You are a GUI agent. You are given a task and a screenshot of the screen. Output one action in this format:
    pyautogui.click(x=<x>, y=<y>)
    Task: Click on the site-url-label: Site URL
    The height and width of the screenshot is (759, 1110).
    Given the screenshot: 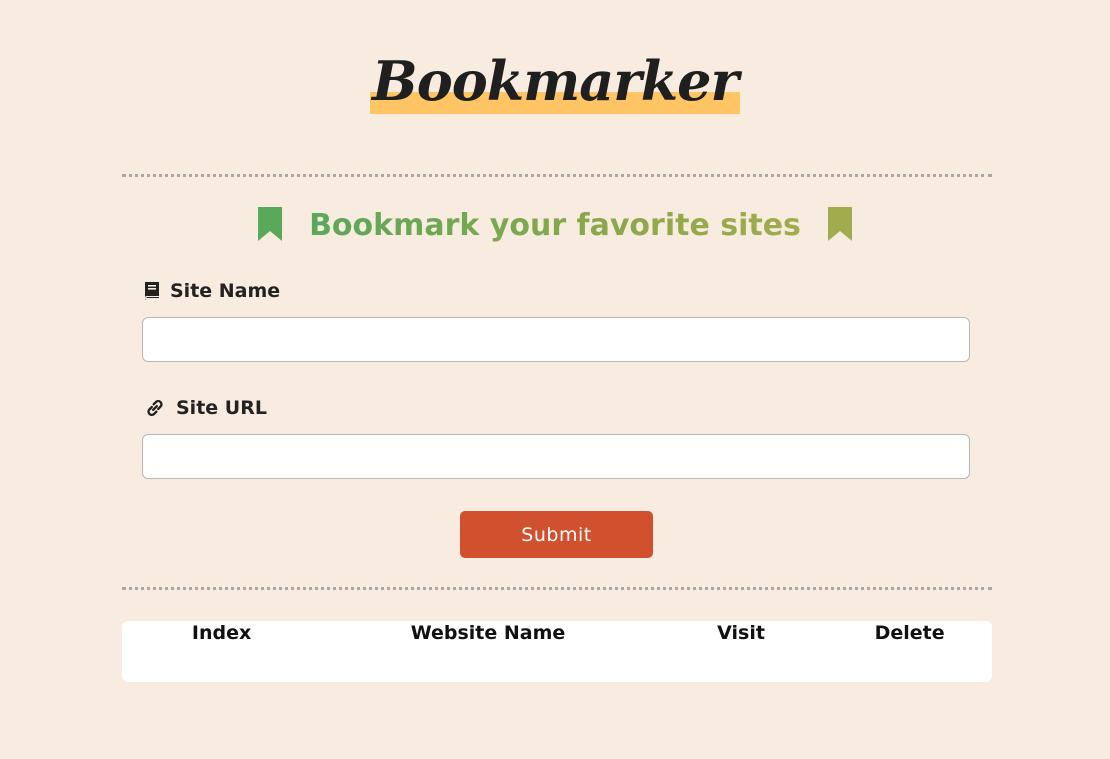 What is the action you would take?
    pyautogui.click(x=204, y=408)
    